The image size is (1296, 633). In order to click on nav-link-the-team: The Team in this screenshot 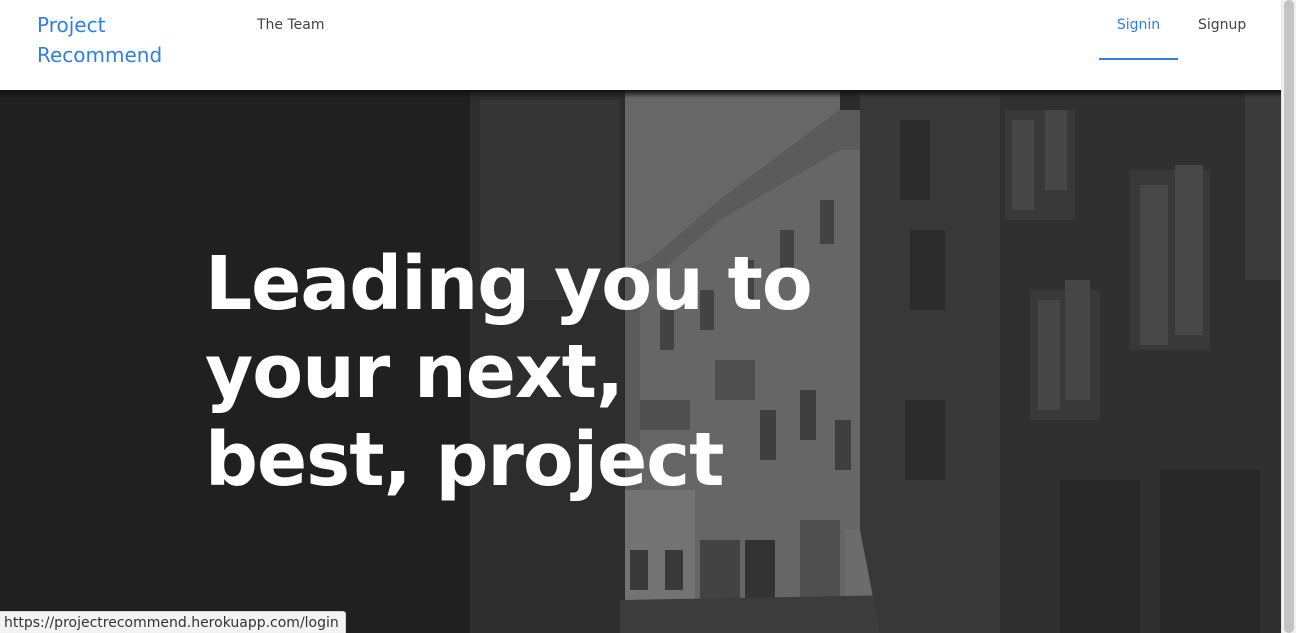, I will do `click(291, 25)`.